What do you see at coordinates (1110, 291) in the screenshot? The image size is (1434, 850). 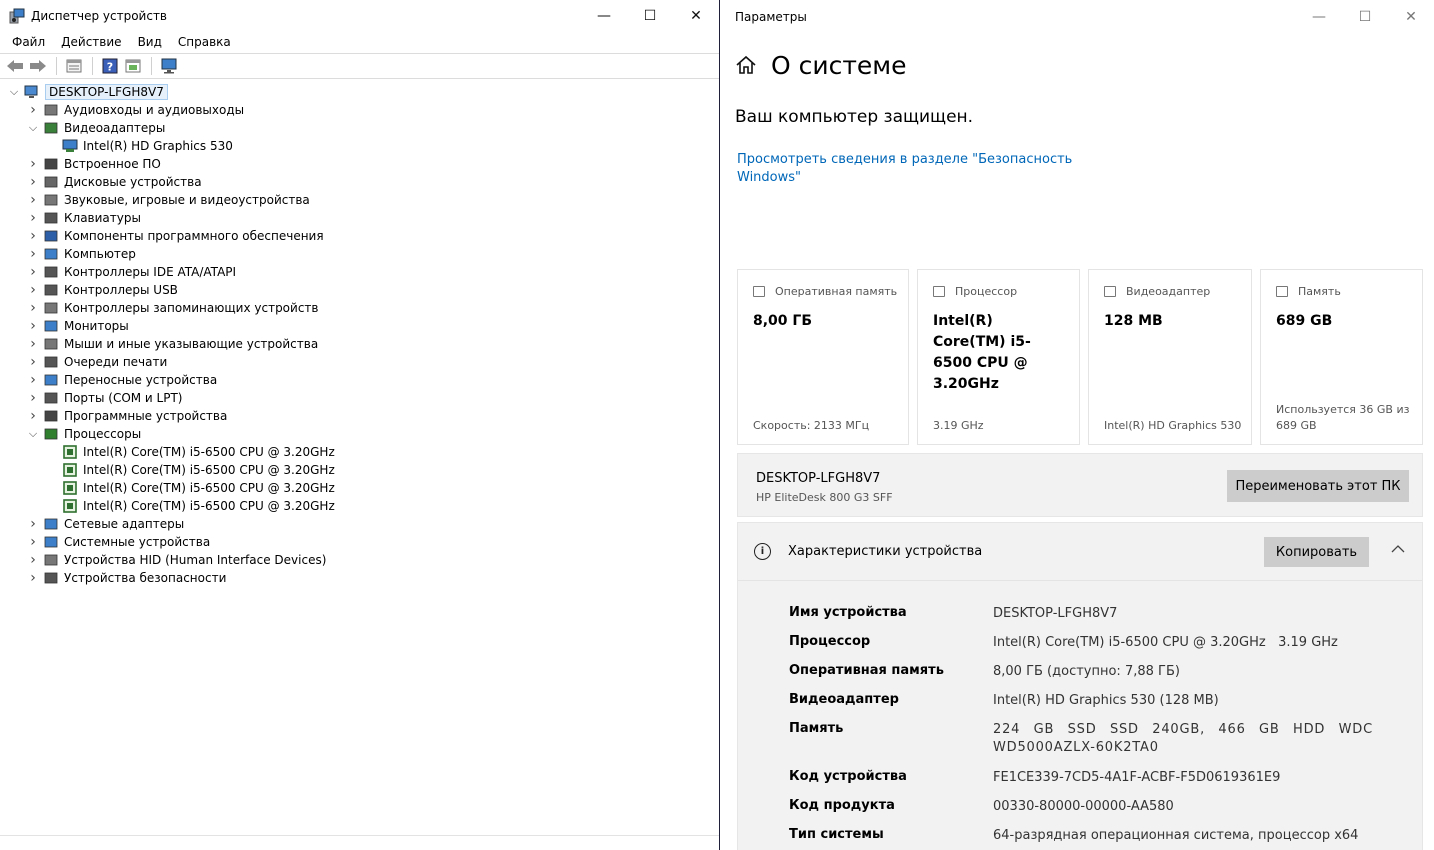 I see `gpu-icon` at bounding box center [1110, 291].